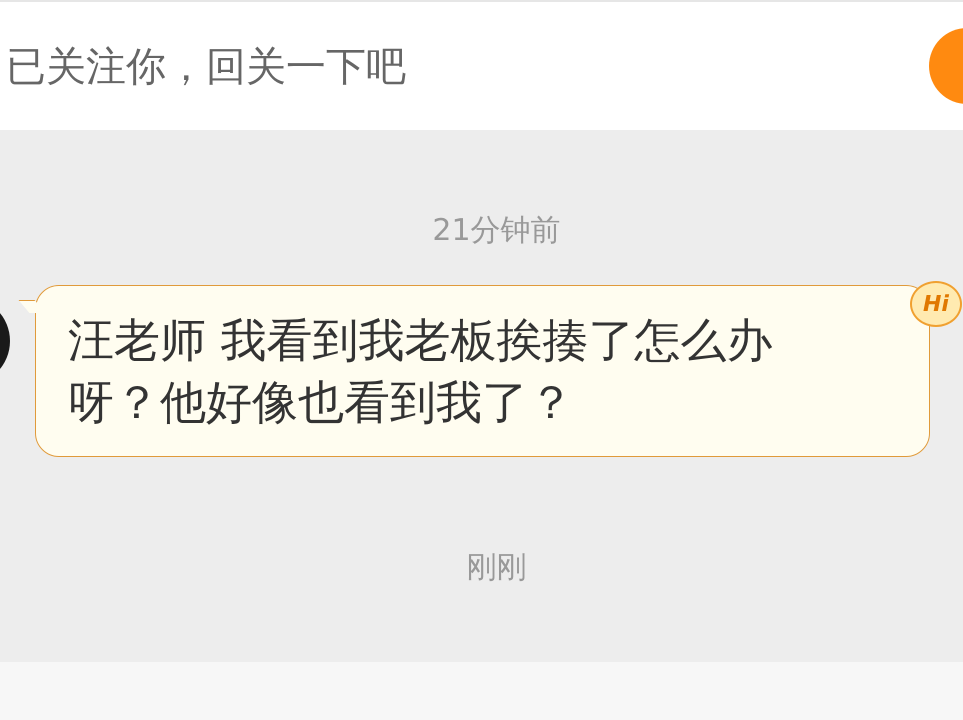  I want to click on notice-text: 已关注你，回关一下吧, so click(206, 67).